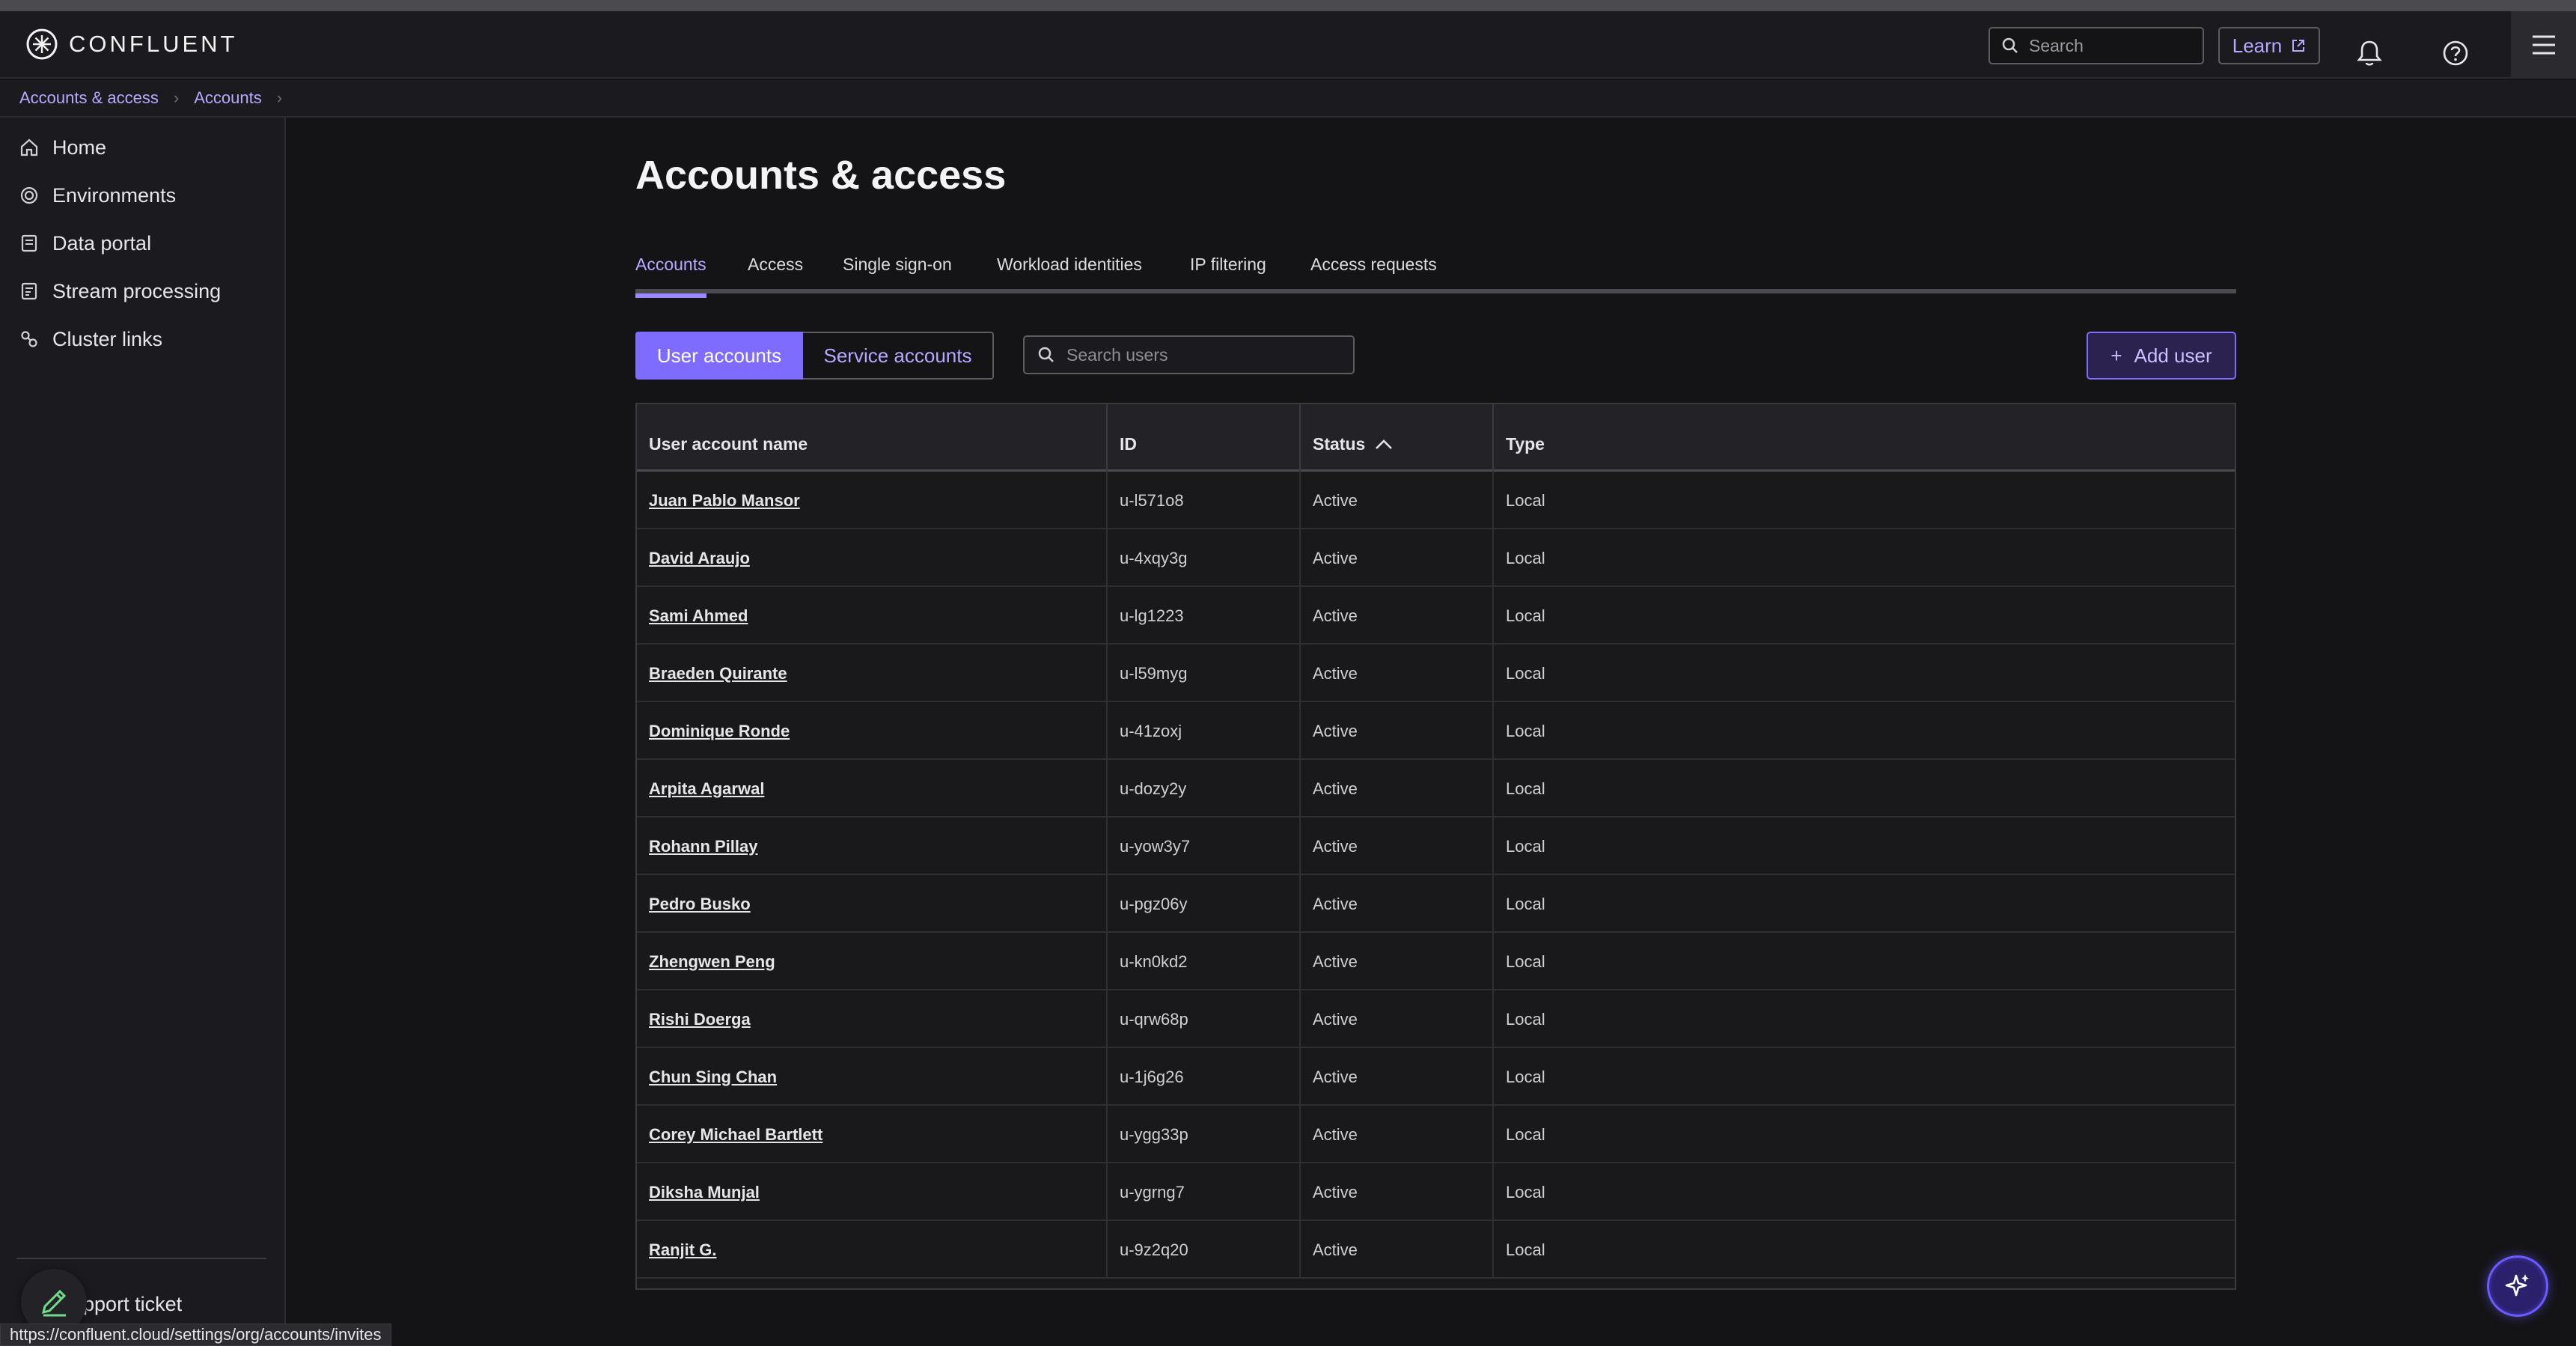  I want to click on tab-access: Access, so click(775, 271).